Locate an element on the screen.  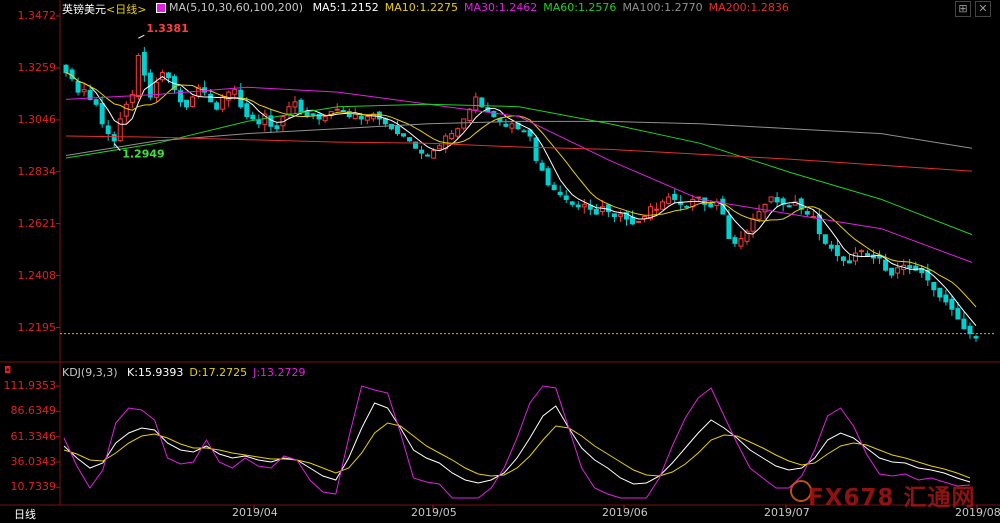
ma-settings-icon is located at coordinates (161, 8).